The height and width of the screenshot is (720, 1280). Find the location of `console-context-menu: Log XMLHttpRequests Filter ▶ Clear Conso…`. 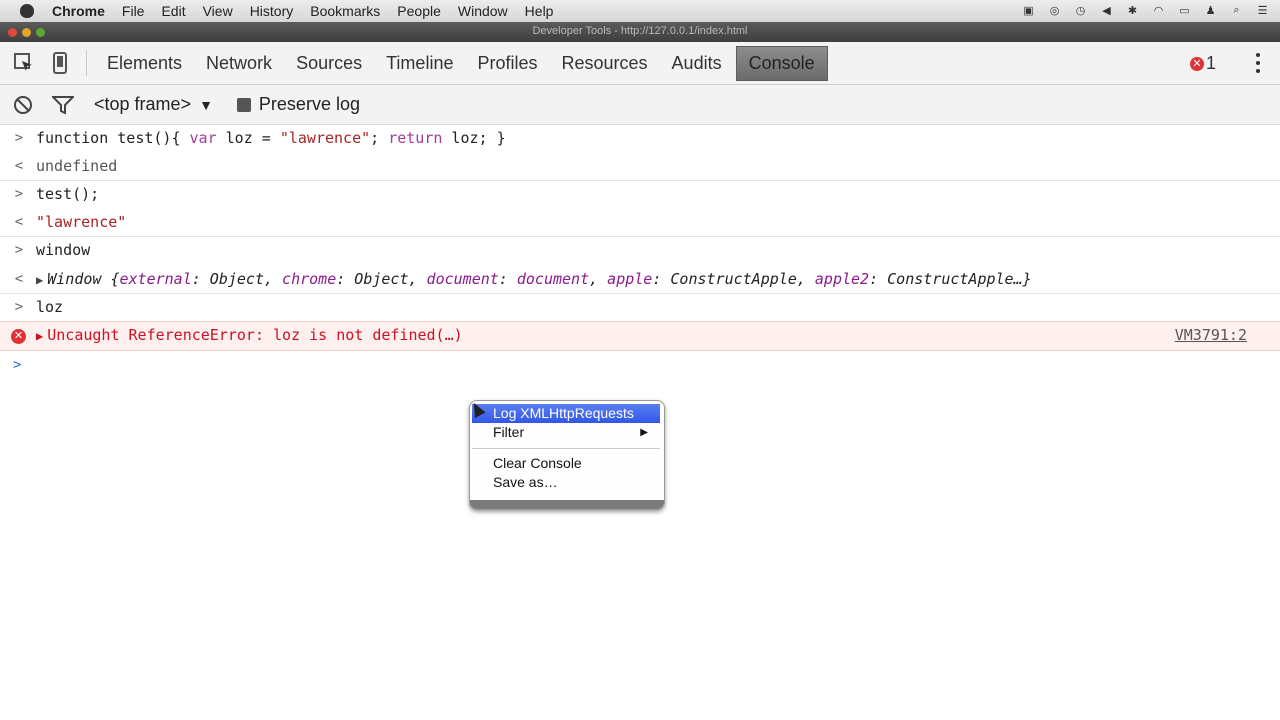

console-context-menu: Log XMLHttpRequests Filter ▶ Clear Conso… is located at coordinates (567, 455).